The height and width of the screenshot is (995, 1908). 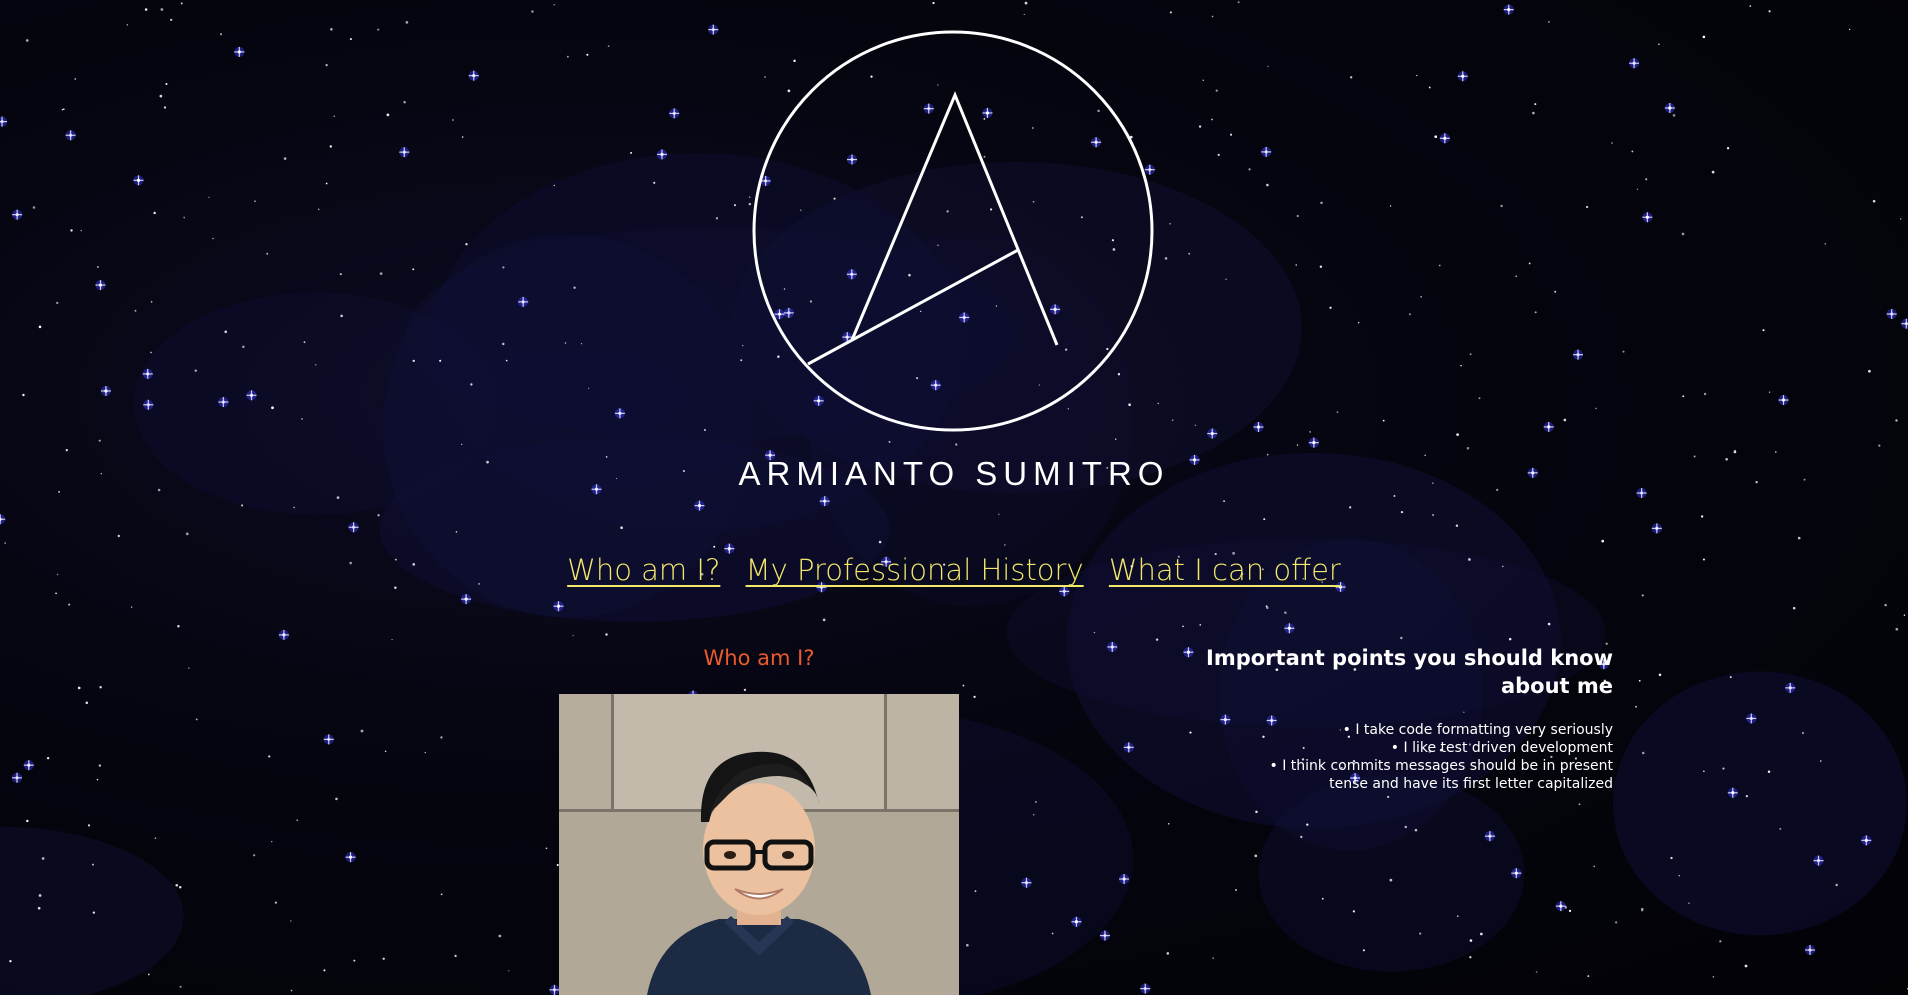 I want to click on nav-link-what-i-can-offer: What I can offer, so click(x=1225, y=570).